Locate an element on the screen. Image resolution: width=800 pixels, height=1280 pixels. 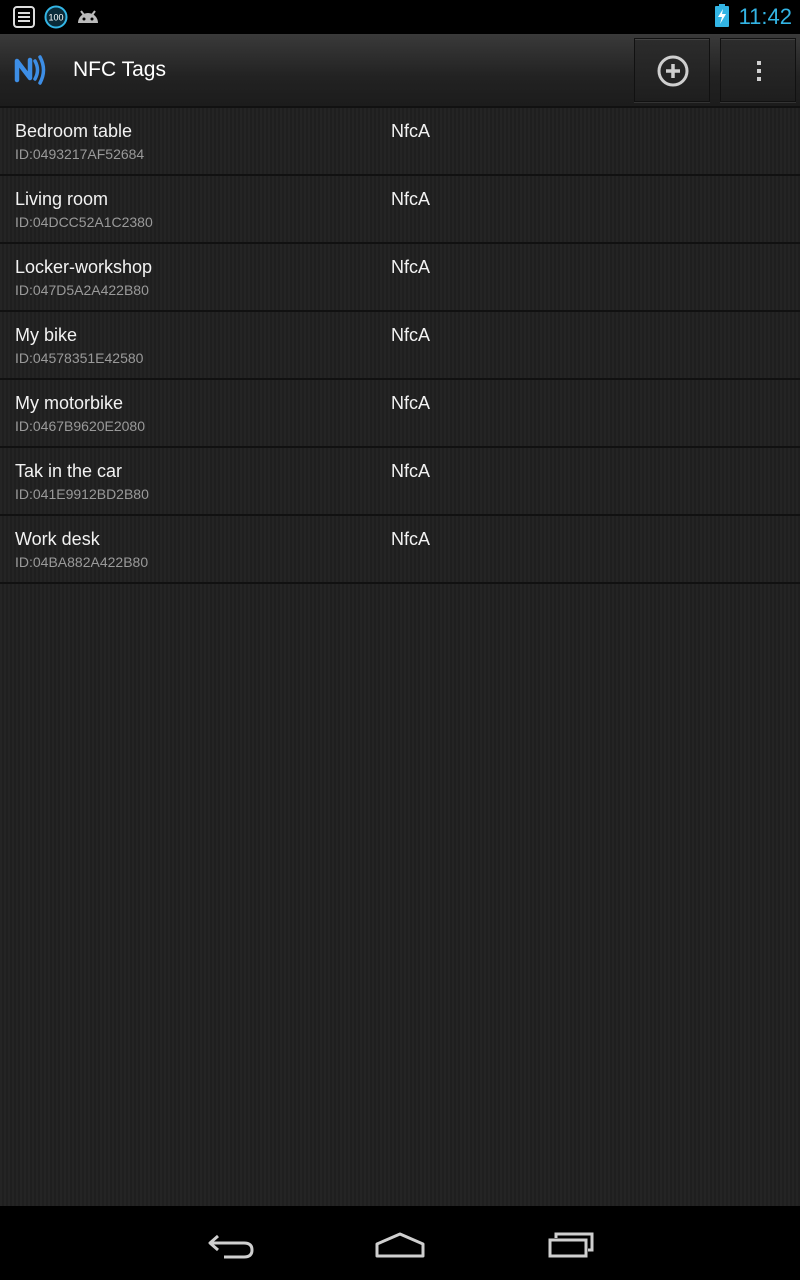
tag-name: My motorbike is located at coordinates (69, 403).